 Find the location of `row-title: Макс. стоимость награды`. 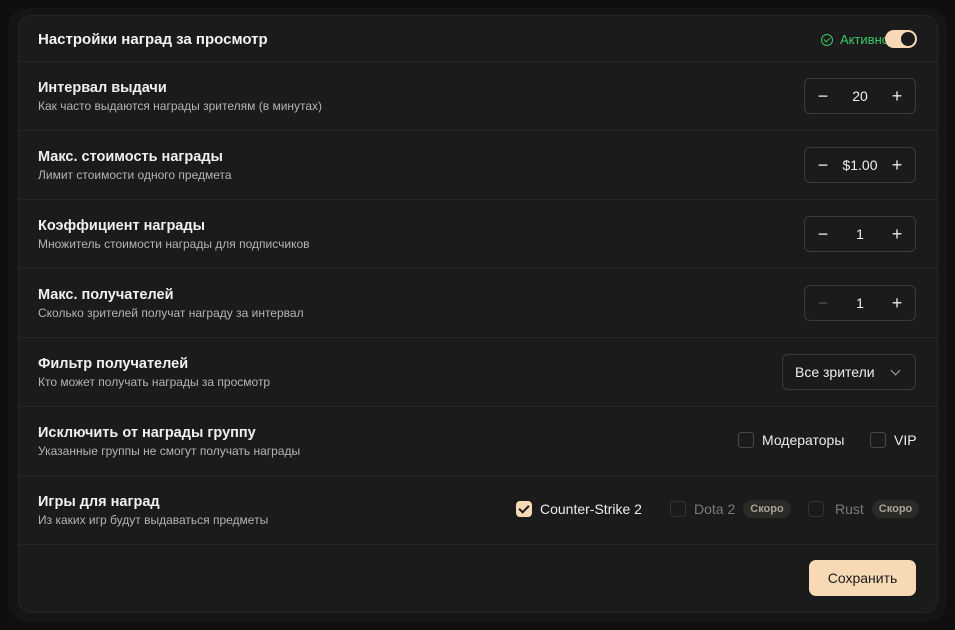

row-title: Макс. стоимость награды is located at coordinates (130, 157).